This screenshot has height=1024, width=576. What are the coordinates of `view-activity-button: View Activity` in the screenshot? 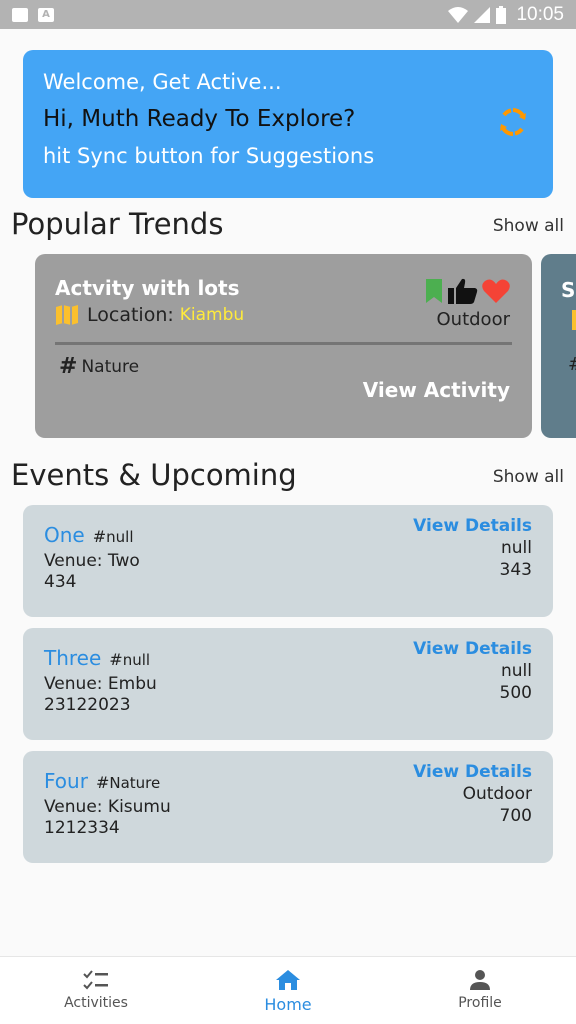 It's located at (436, 390).